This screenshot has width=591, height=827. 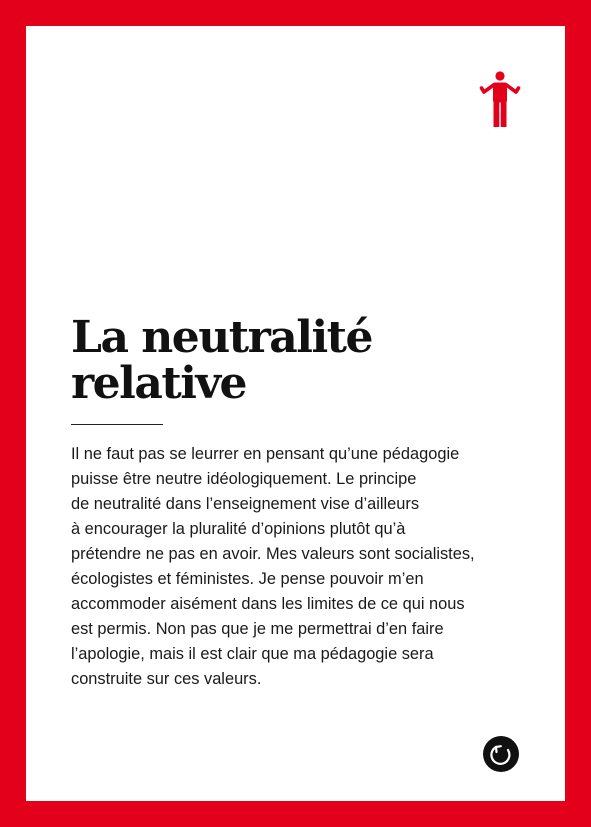 I want to click on rotate-arrow-icon, so click(x=500, y=755).